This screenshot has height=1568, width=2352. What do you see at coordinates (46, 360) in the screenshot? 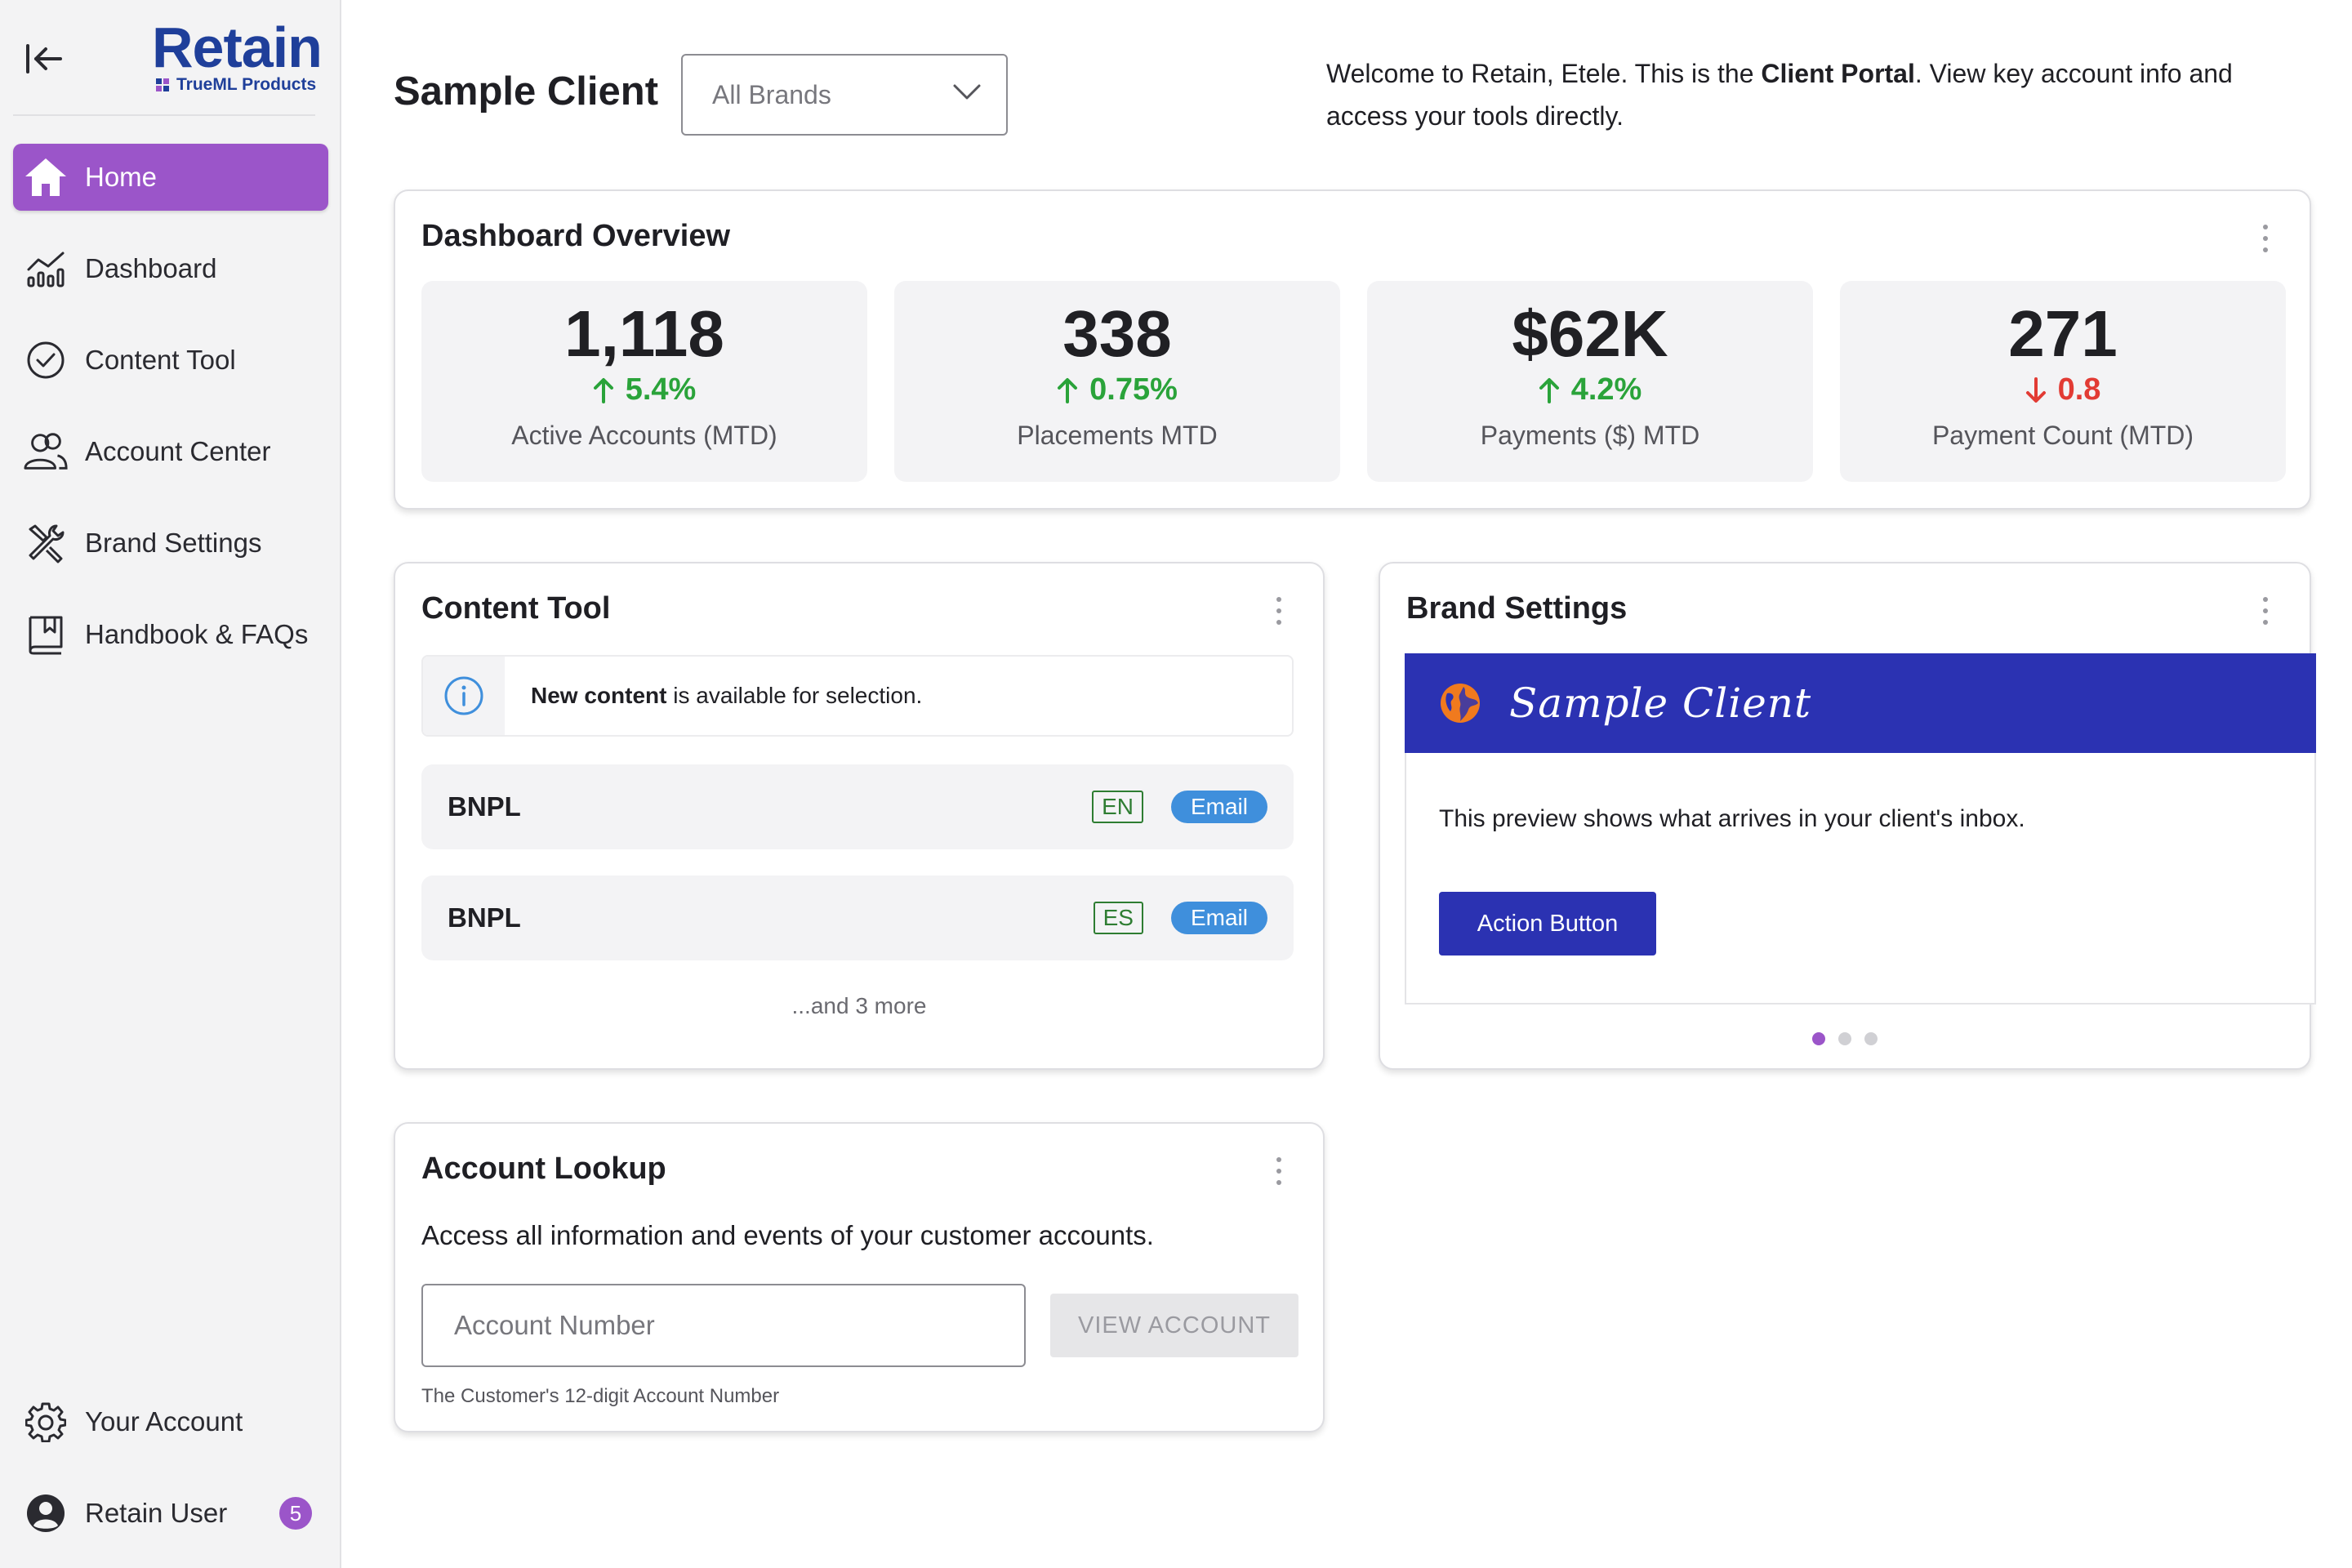
I see `check-circle-icon` at bounding box center [46, 360].